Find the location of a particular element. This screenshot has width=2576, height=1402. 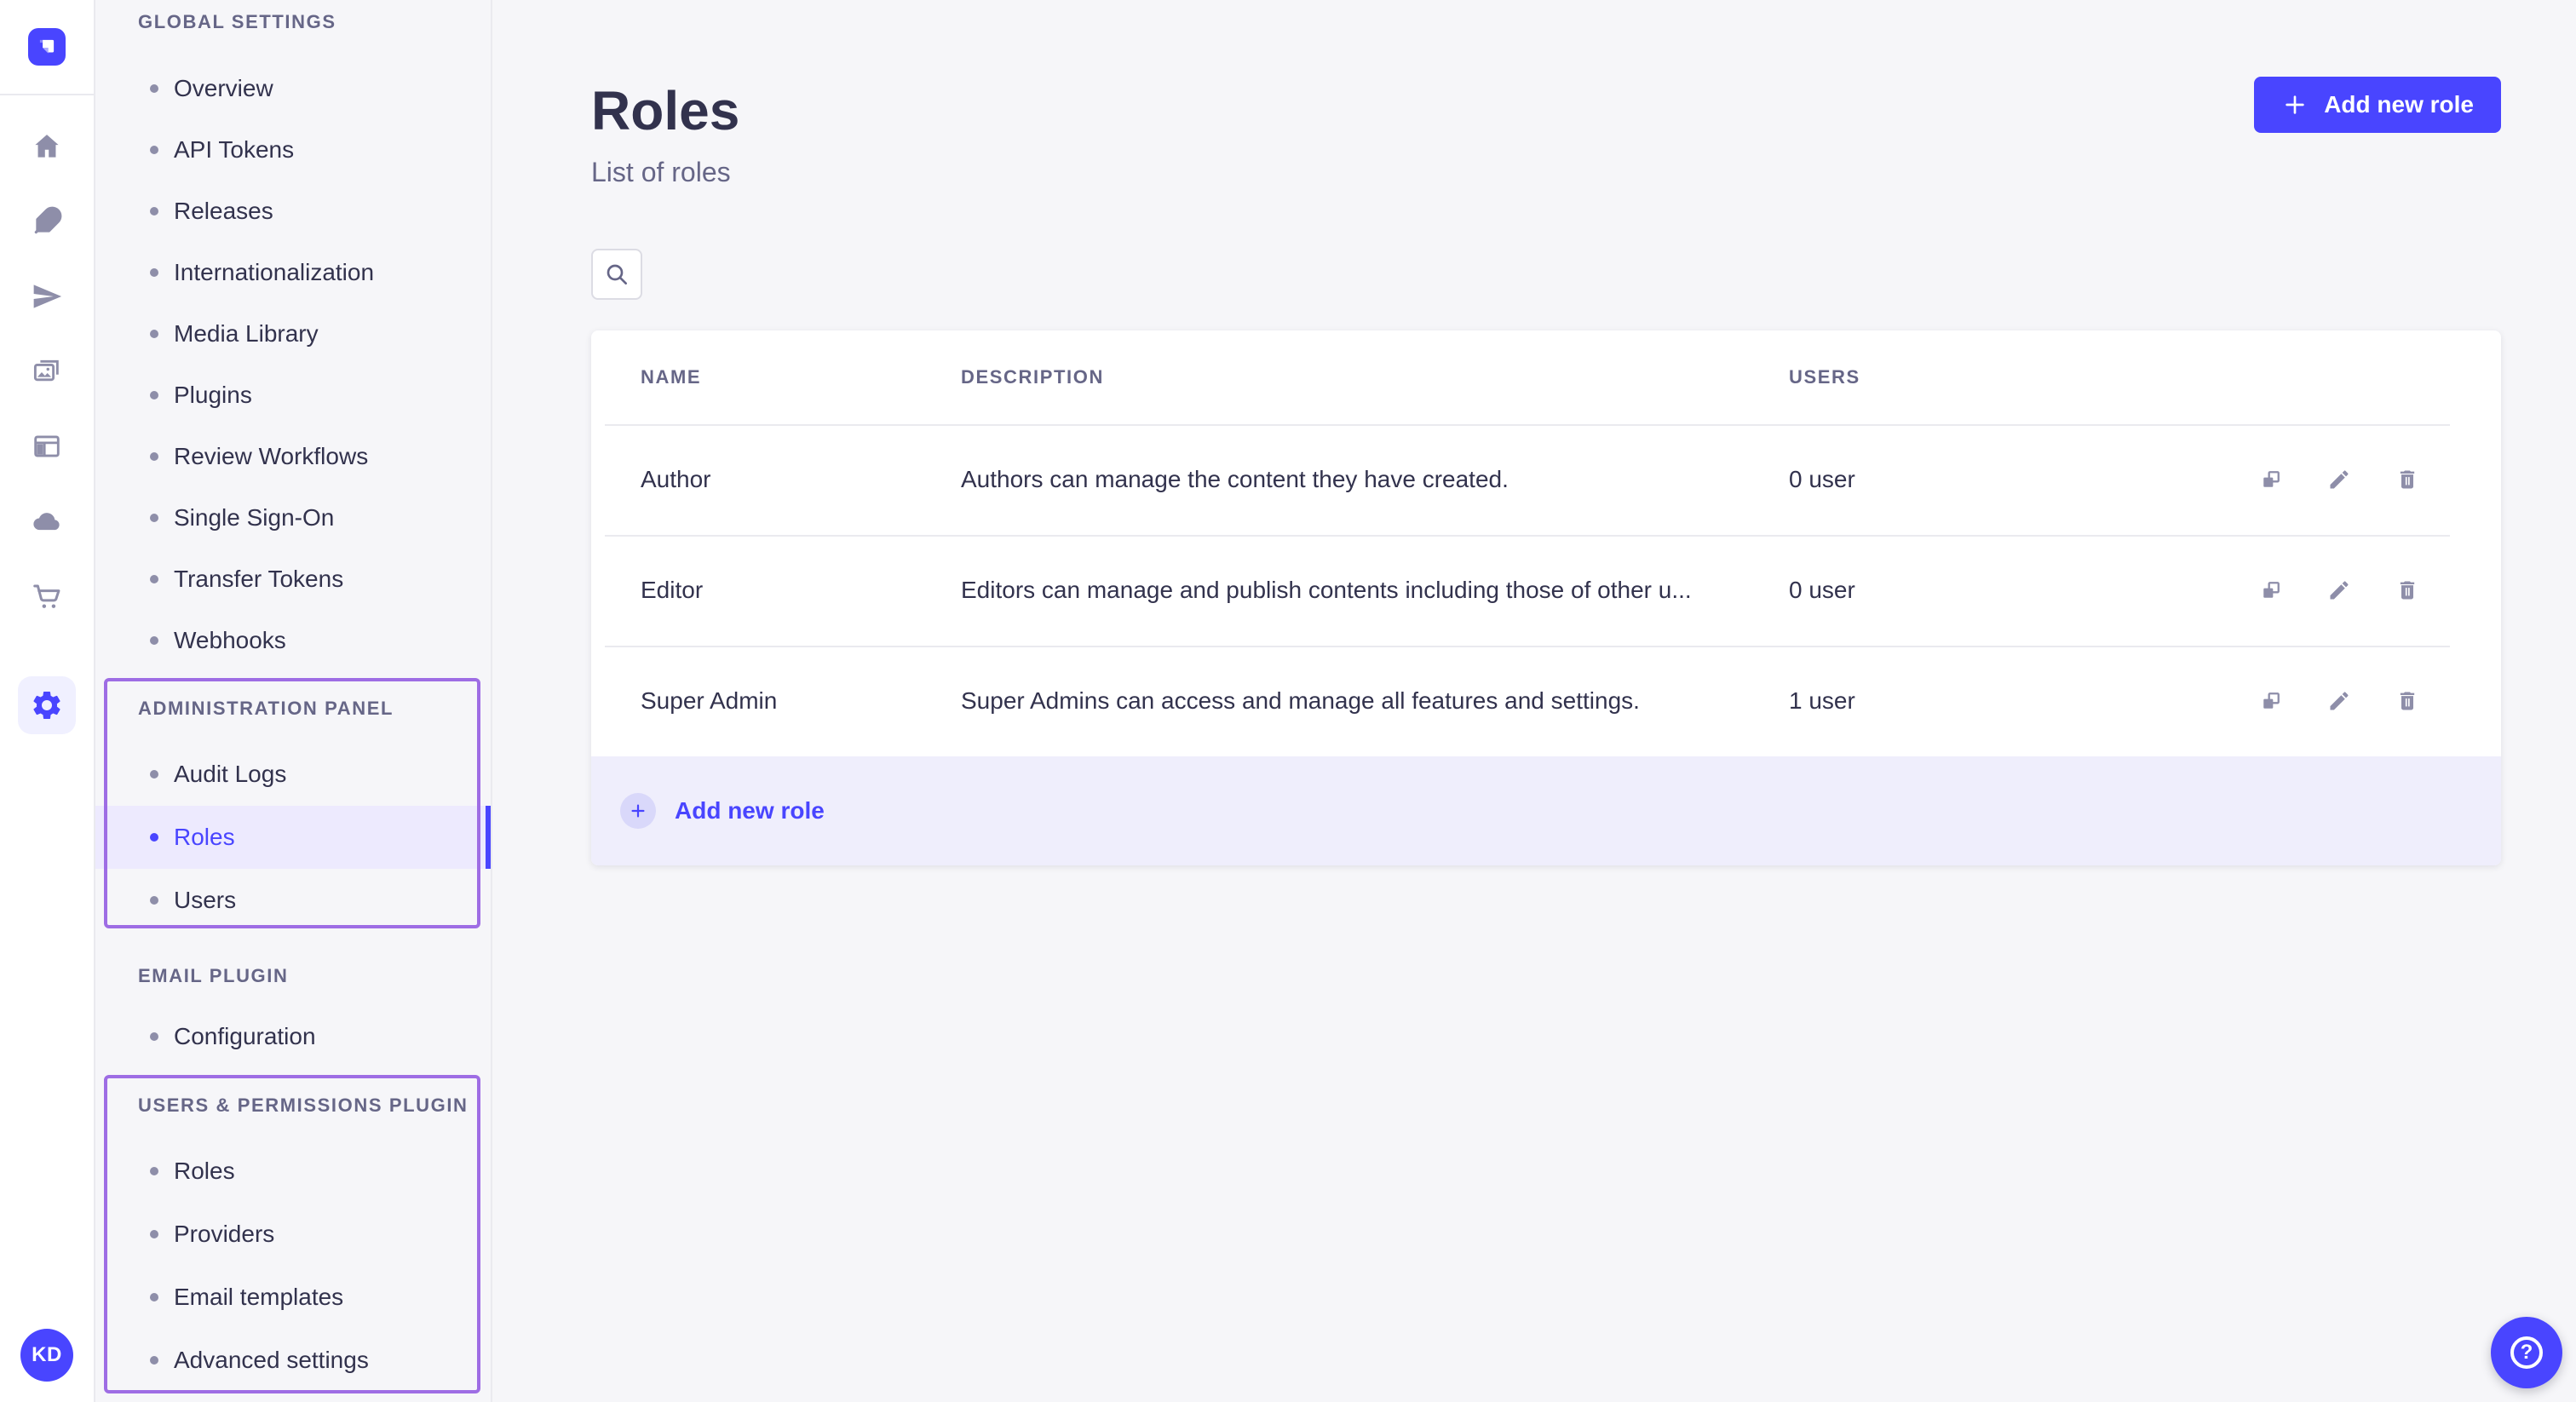

section-label: GLOBAL SETTINGS is located at coordinates (237, 21).